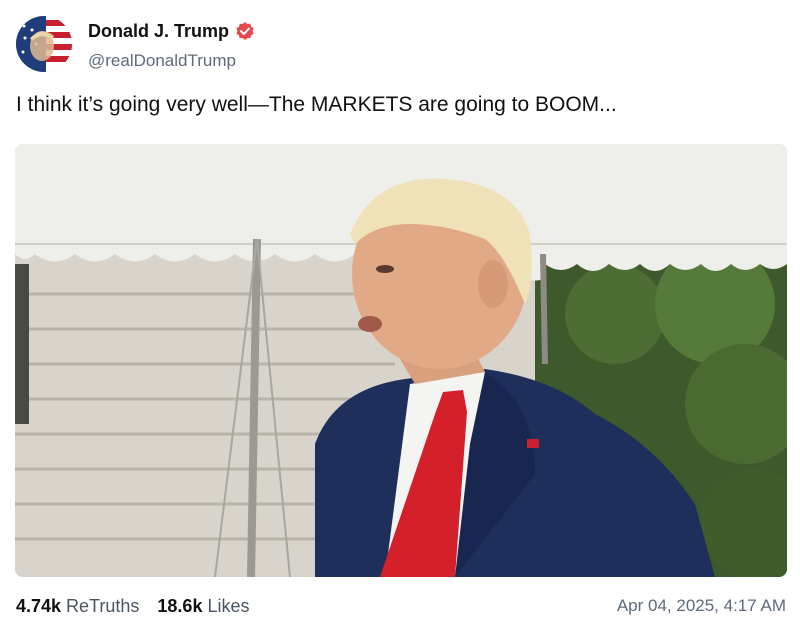 Image resolution: width=800 pixels, height=635 pixels. I want to click on author-handle: @realDonaldTrump, so click(162, 61).